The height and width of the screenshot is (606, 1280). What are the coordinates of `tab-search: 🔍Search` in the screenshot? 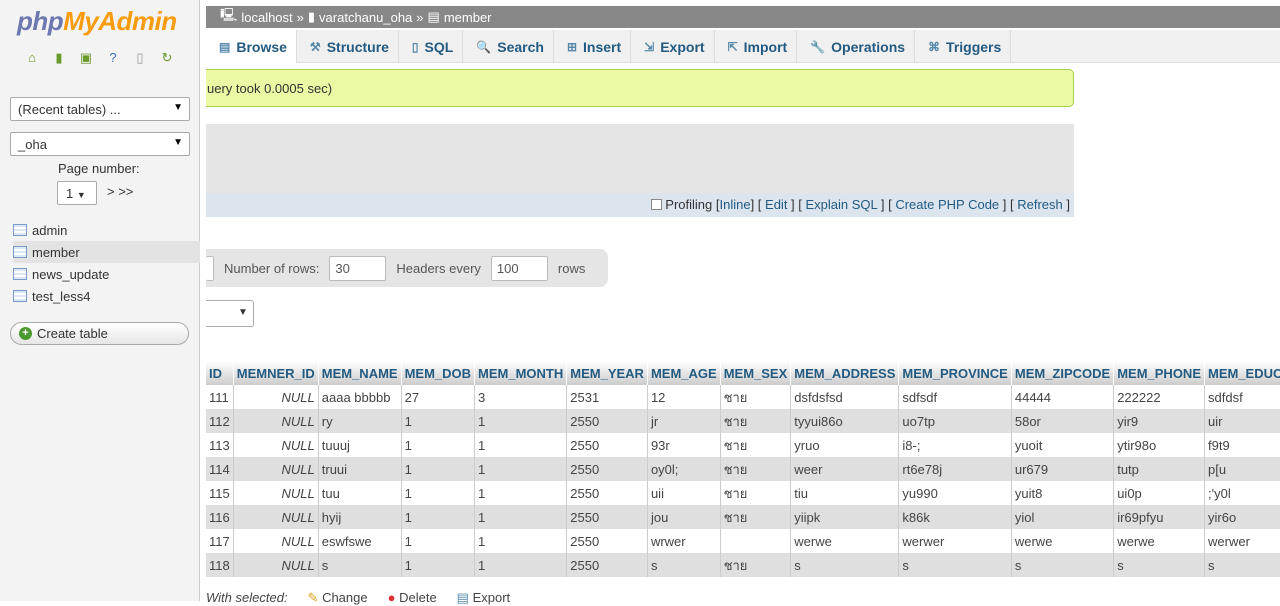 It's located at (508, 46).